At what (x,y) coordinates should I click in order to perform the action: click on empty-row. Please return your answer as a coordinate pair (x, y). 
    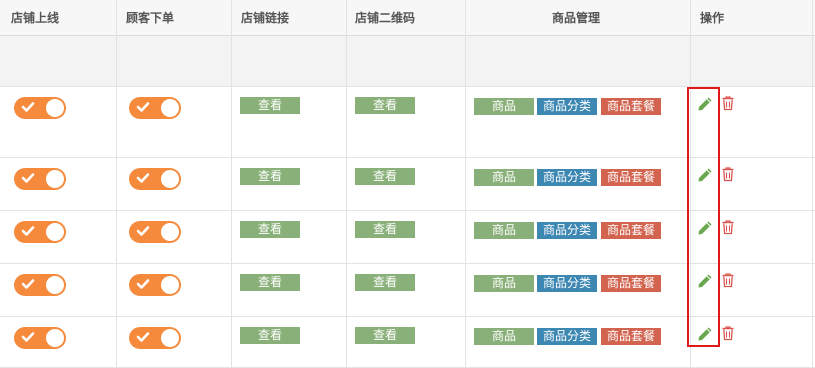
    Looking at the image, I should click on (407, 61).